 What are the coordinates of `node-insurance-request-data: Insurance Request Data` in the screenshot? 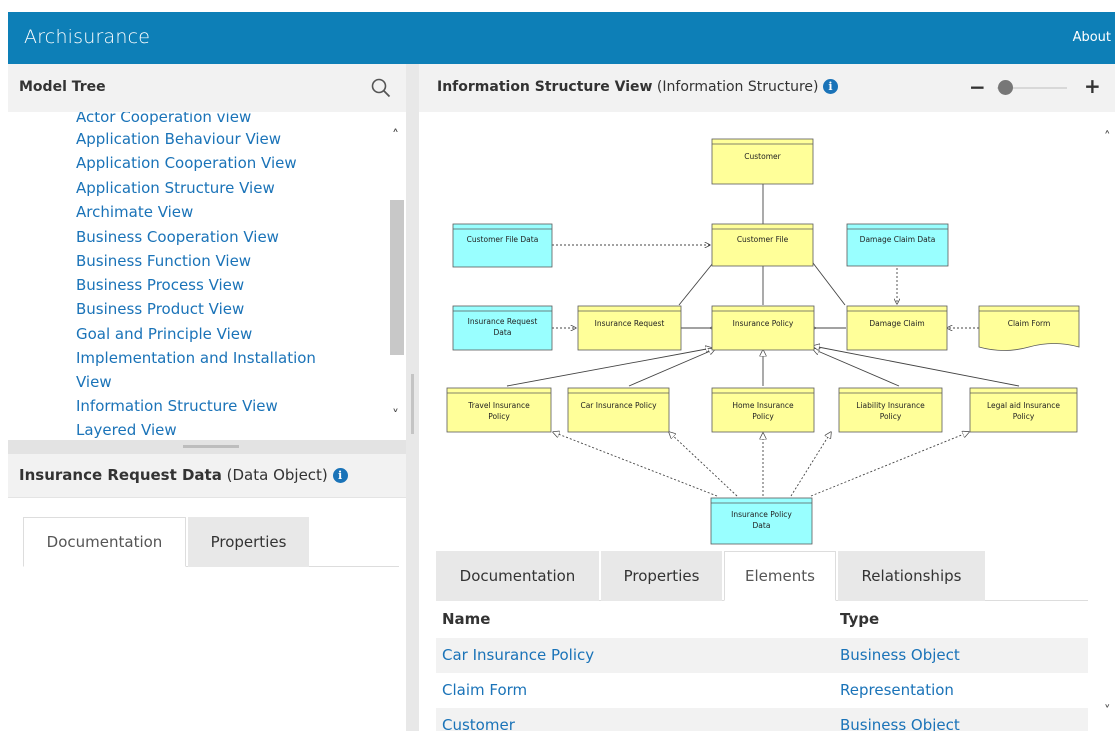 It's located at (502, 328).